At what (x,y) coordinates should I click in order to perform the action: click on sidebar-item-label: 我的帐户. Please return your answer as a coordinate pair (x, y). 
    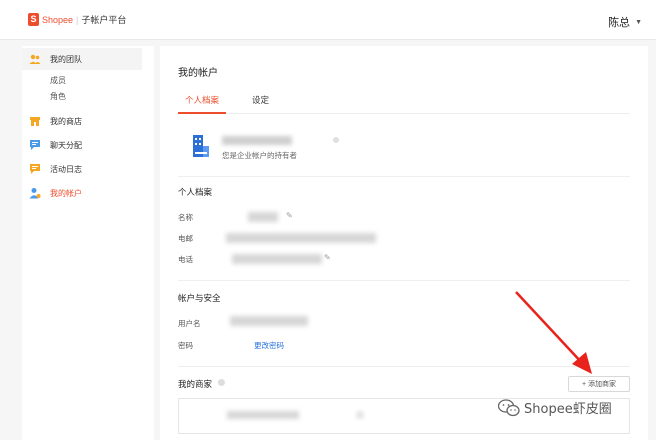
    Looking at the image, I should click on (66, 193).